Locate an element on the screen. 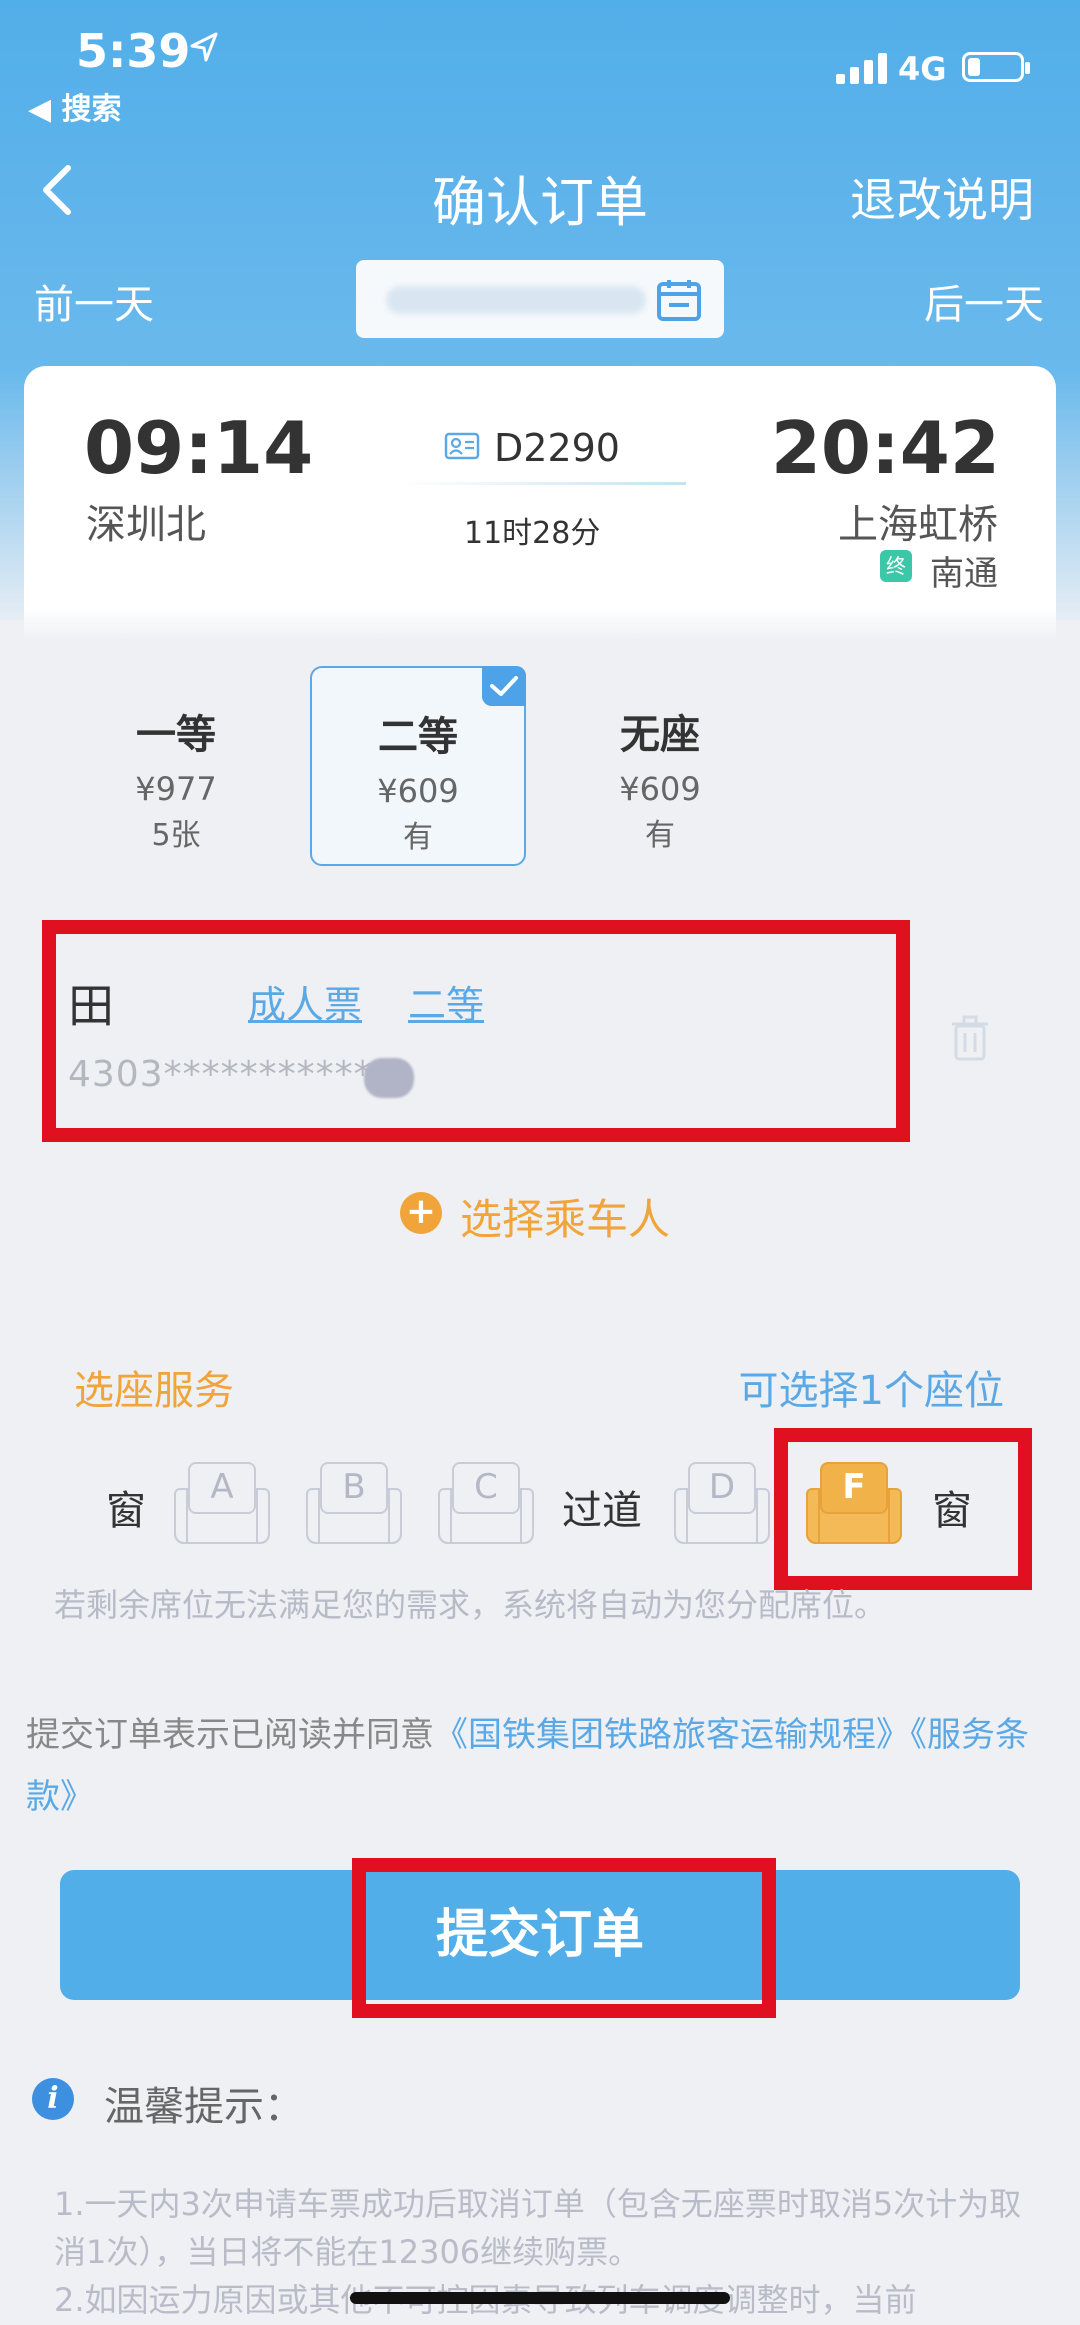 The image size is (1080, 2325). passenger-highlight-box is located at coordinates (476, 1031).